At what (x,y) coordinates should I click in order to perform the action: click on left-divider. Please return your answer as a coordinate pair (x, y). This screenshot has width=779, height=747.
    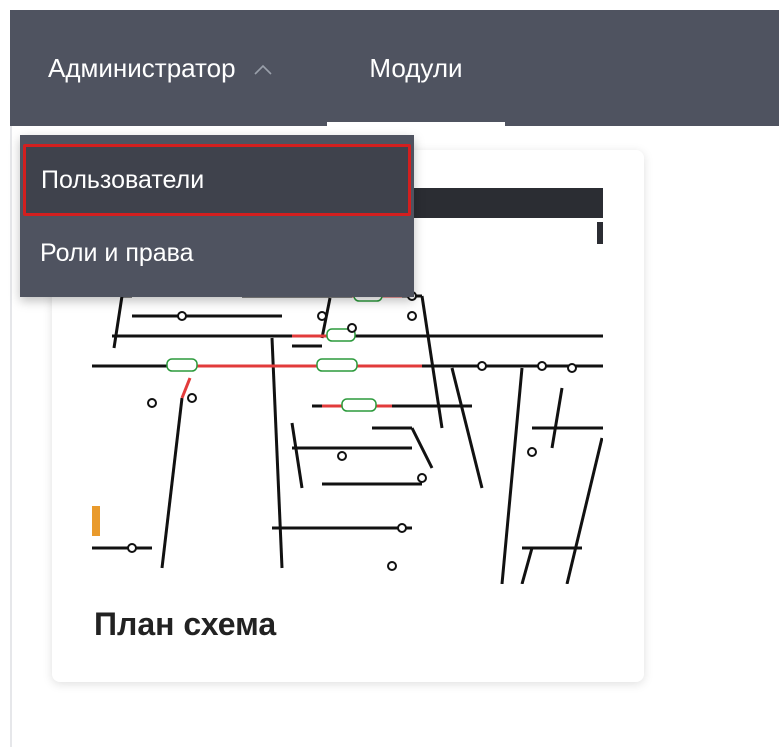
    Looking at the image, I should click on (11, 436).